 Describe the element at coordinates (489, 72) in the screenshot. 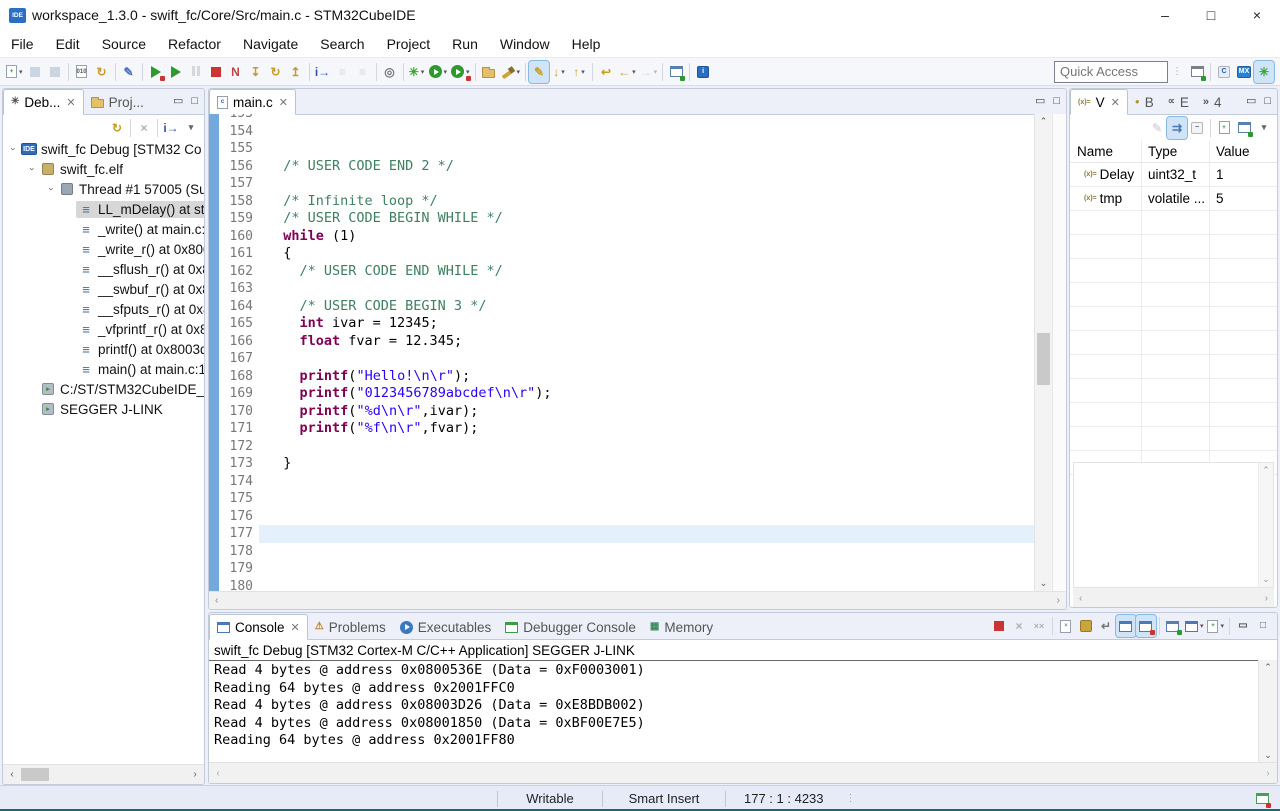

I see `open-element-icon` at that location.